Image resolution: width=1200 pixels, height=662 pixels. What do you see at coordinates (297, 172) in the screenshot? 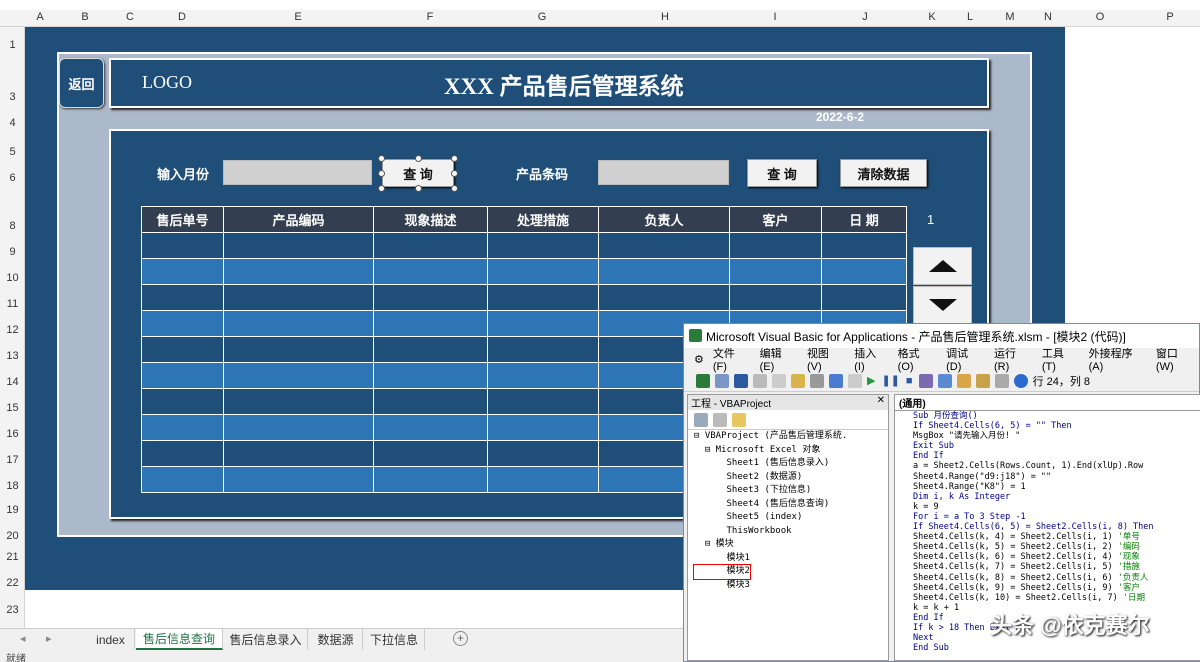
I see `month-input` at bounding box center [297, 172].